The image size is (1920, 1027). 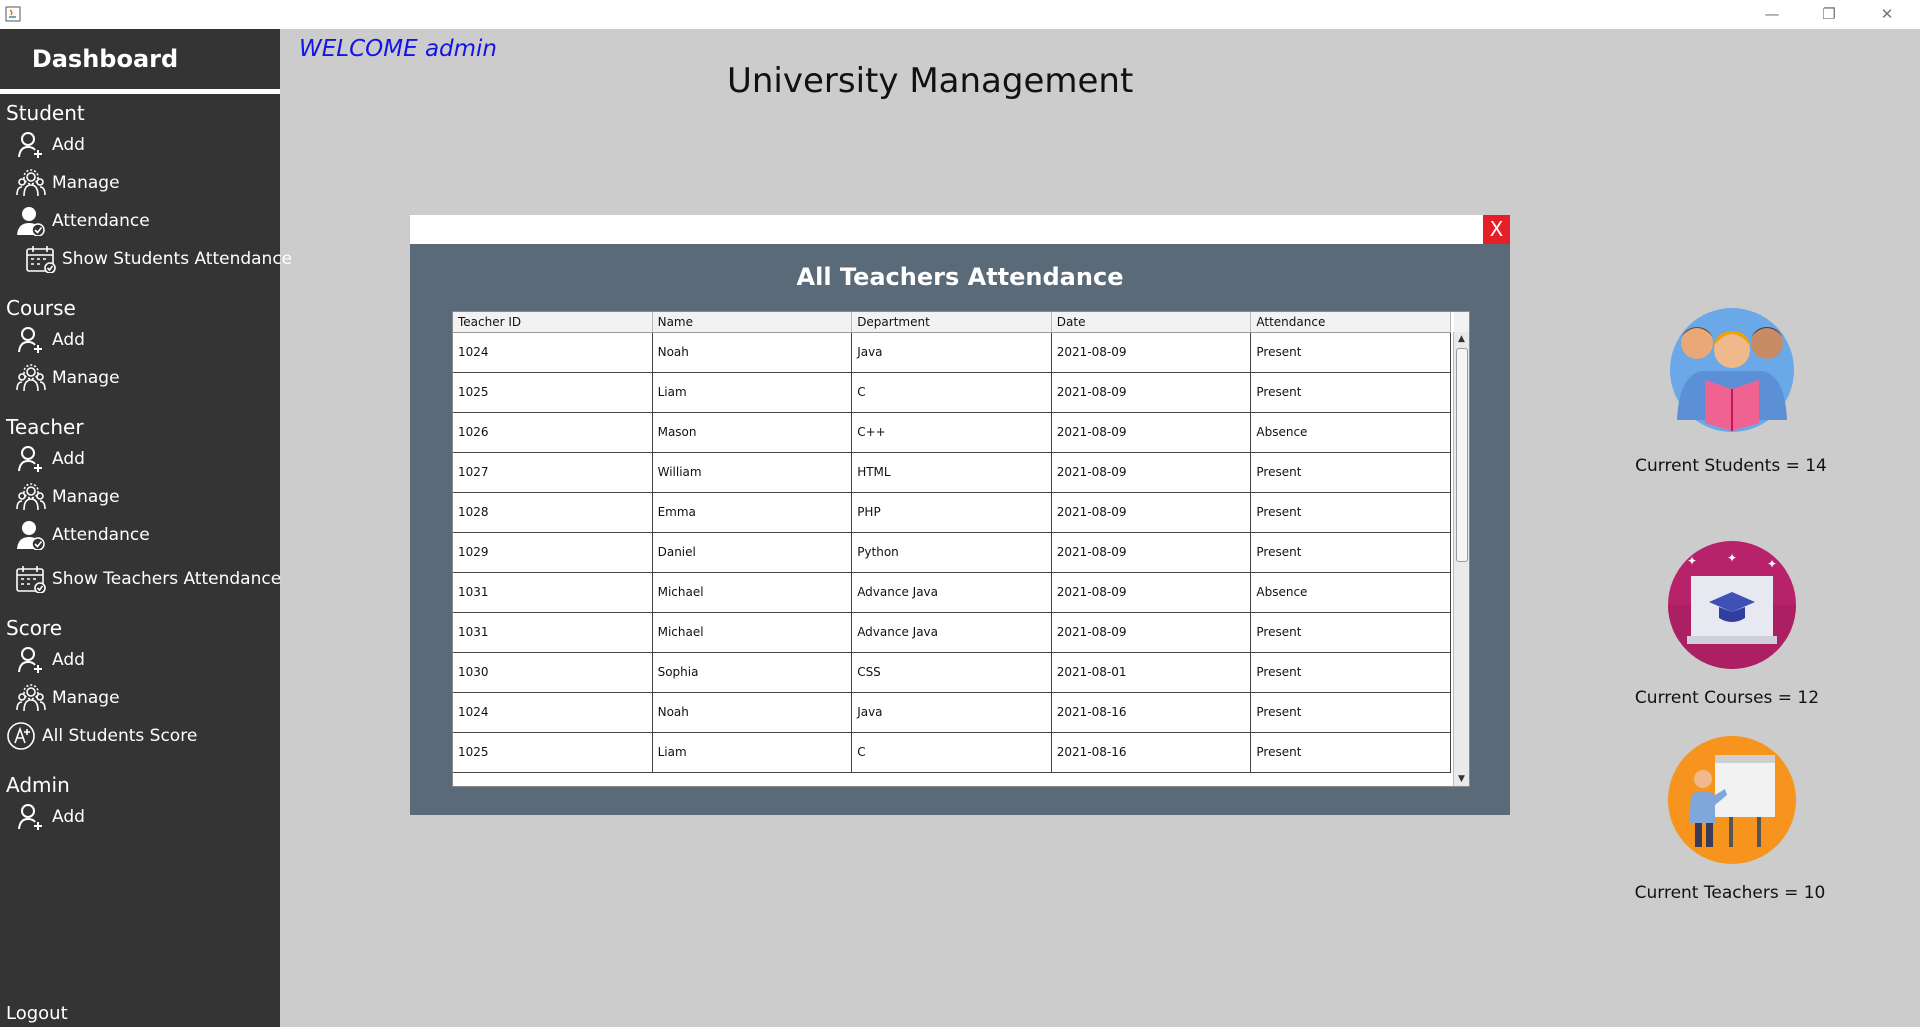 I want to click on section-course: Course, so click(x=41, y=308).